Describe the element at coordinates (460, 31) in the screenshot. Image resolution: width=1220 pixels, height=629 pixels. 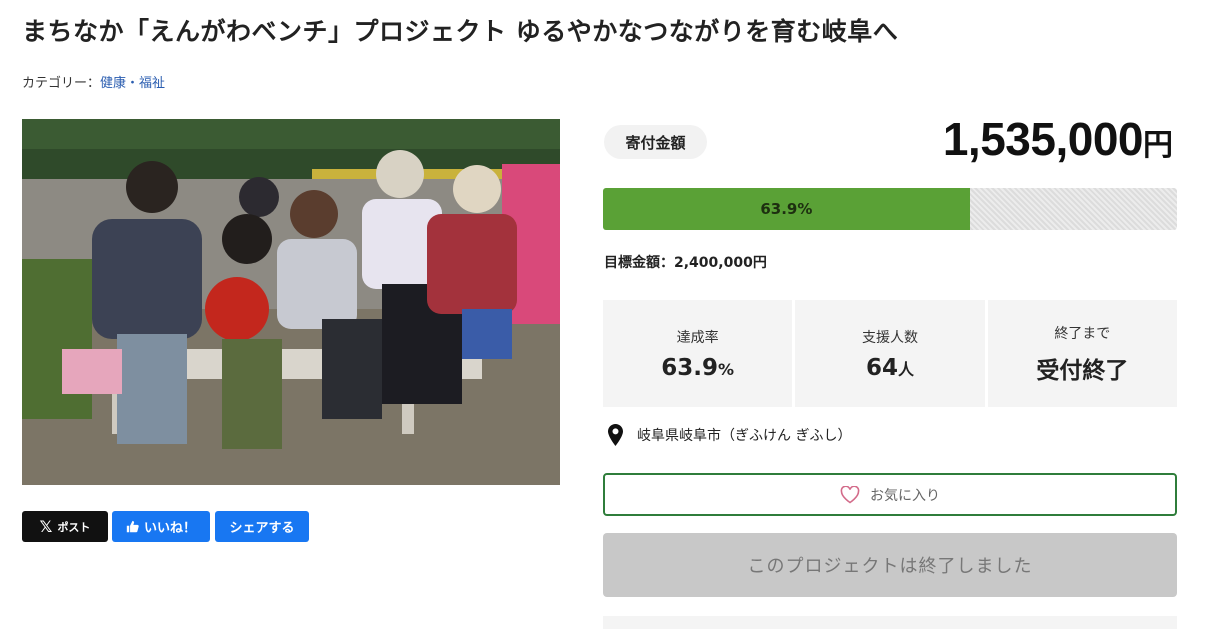
I see `page-title: まちなか「えんがわベンチ」プロジェクト ゆるやかなつながりを育む岐阜へ` at that location.